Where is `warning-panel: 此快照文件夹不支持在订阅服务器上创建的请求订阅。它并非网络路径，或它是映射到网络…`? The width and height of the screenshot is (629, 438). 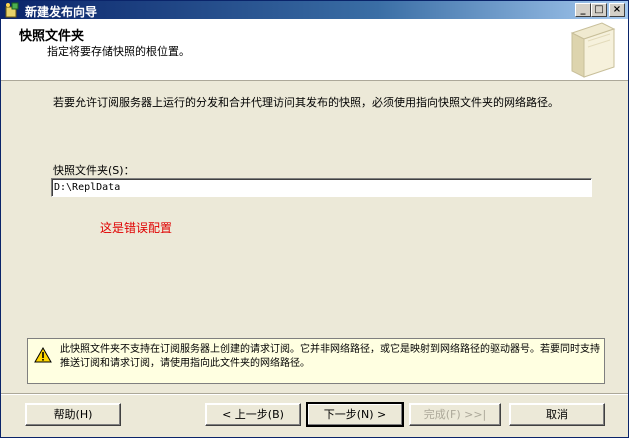
warning-panel: 此快照文件夹不支持在订阅服务器上创建的请求订阅。它并非网络路径，或它是映射到网络… is located at coordinates (316, 361).